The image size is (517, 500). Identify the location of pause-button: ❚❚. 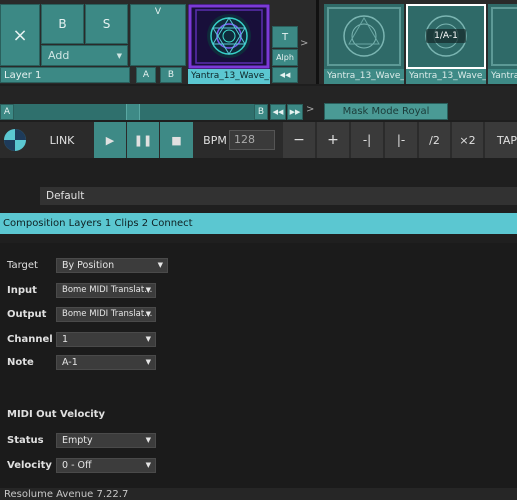
(143, 140).